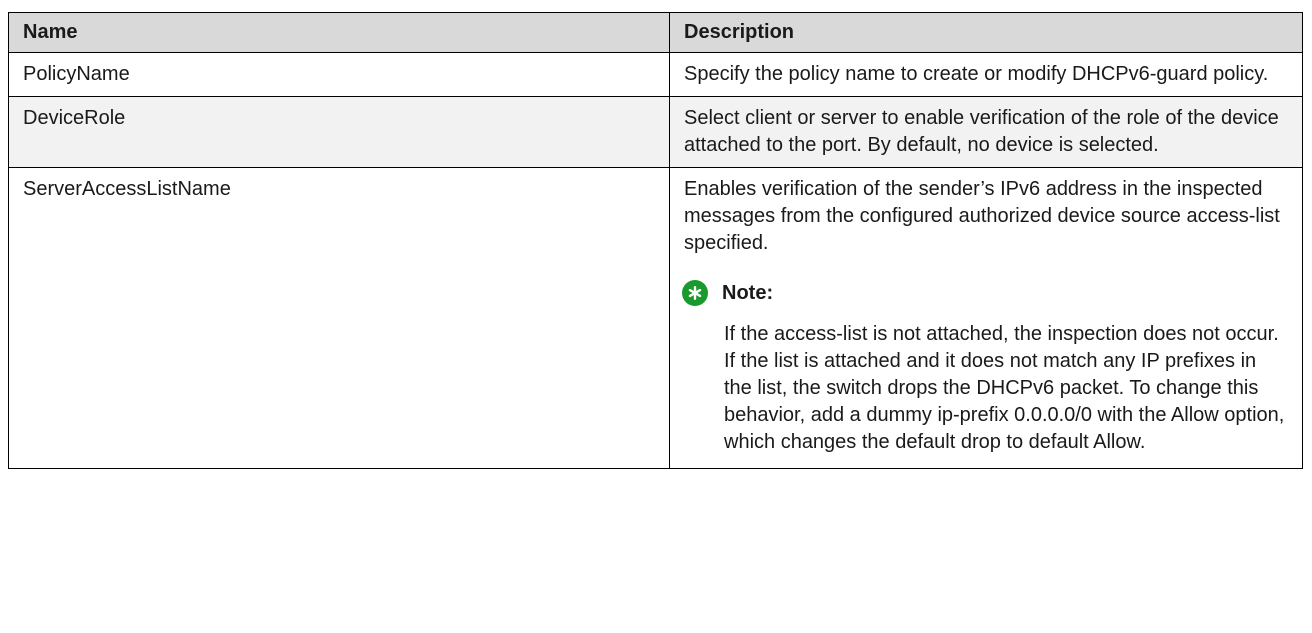 This screenshot has height=633, width=1312. I want to click on row-name-devicerole: DeviceRole, so click(339, 132).